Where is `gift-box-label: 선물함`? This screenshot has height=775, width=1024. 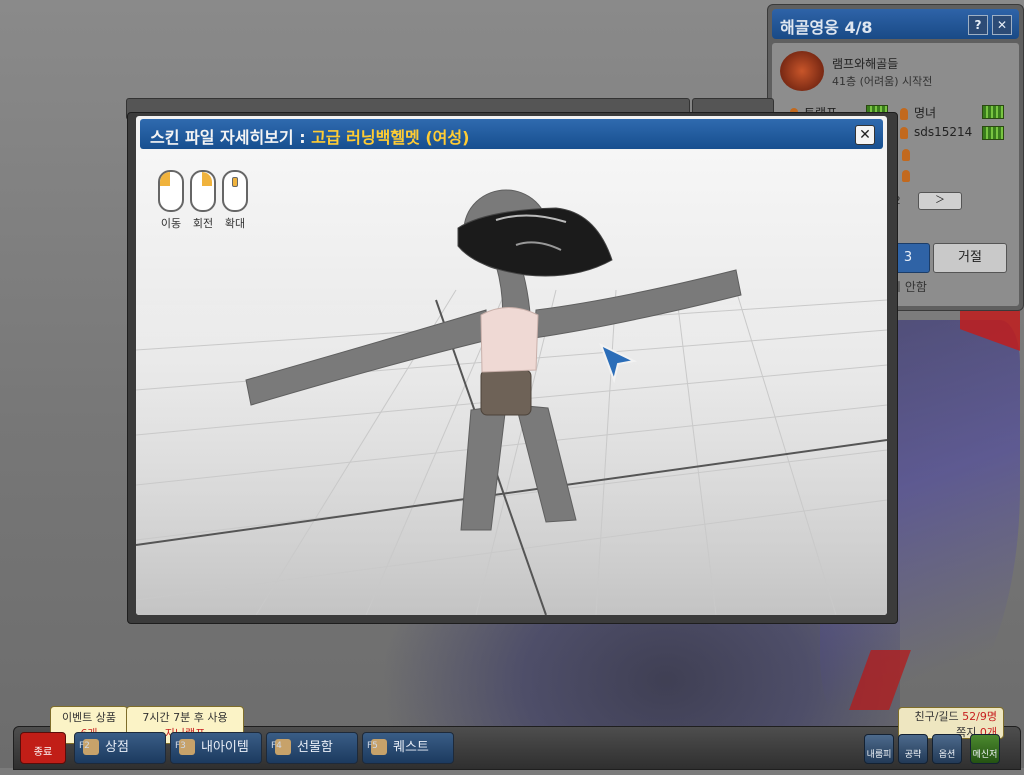
gift-box-label: 선물함 is located at coordinates (315, 747).